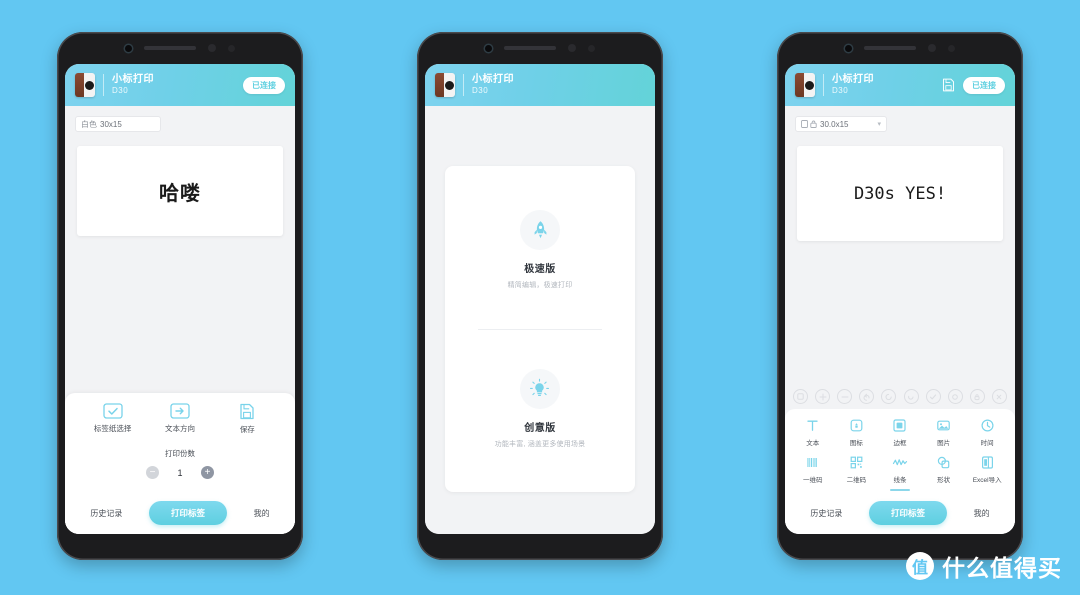 The image size is (1080, 595). Describe the element at coordinates (943, 425) in the screenshot. I see `image-icon` at that location.